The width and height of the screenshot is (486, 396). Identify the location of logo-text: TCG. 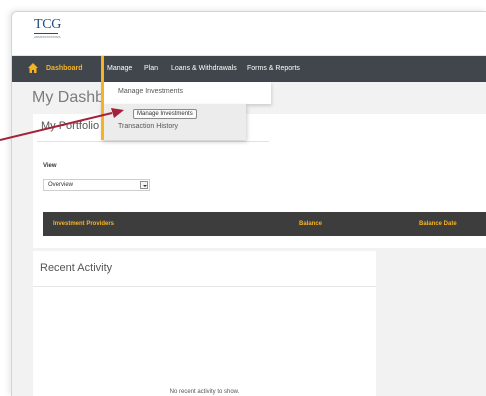
(48, 25).